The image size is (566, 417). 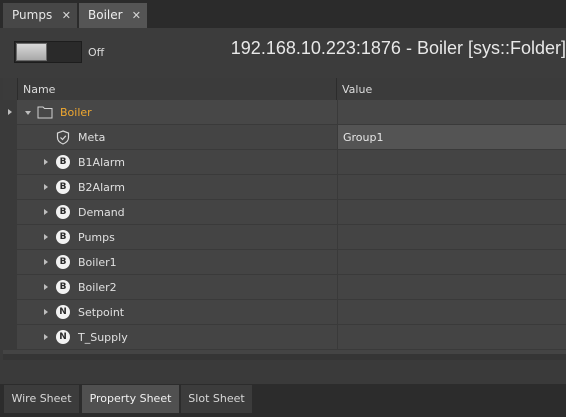 I want to click on row-label: Boiler2, so click(x=97, y=287).